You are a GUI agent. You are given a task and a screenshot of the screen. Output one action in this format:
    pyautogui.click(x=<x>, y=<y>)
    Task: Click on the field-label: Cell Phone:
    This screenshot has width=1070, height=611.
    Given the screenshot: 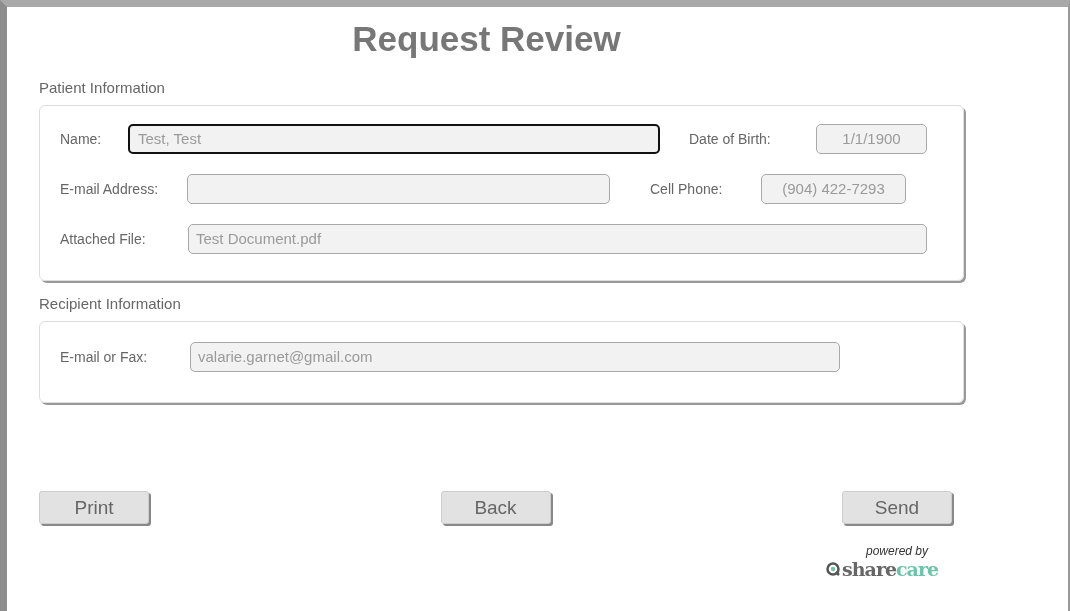 What is the action you would take?
    pyautogui.click(x=687, y=189)
    